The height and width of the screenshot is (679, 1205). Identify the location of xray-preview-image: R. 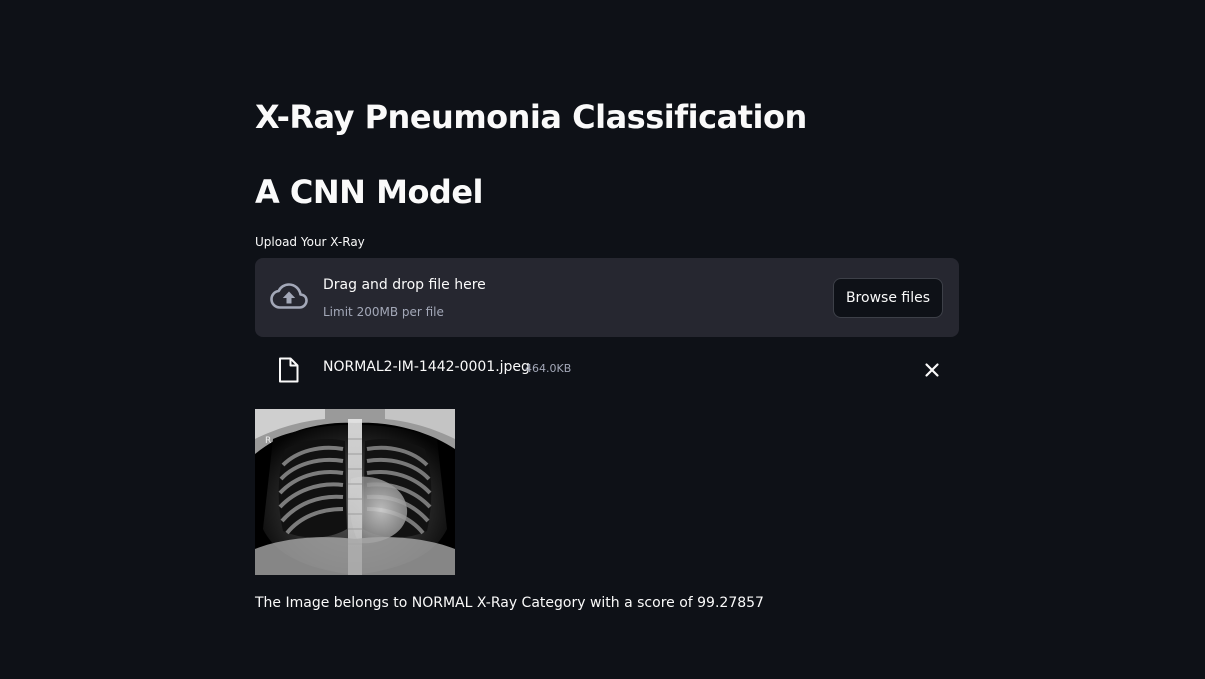
(355, 492).